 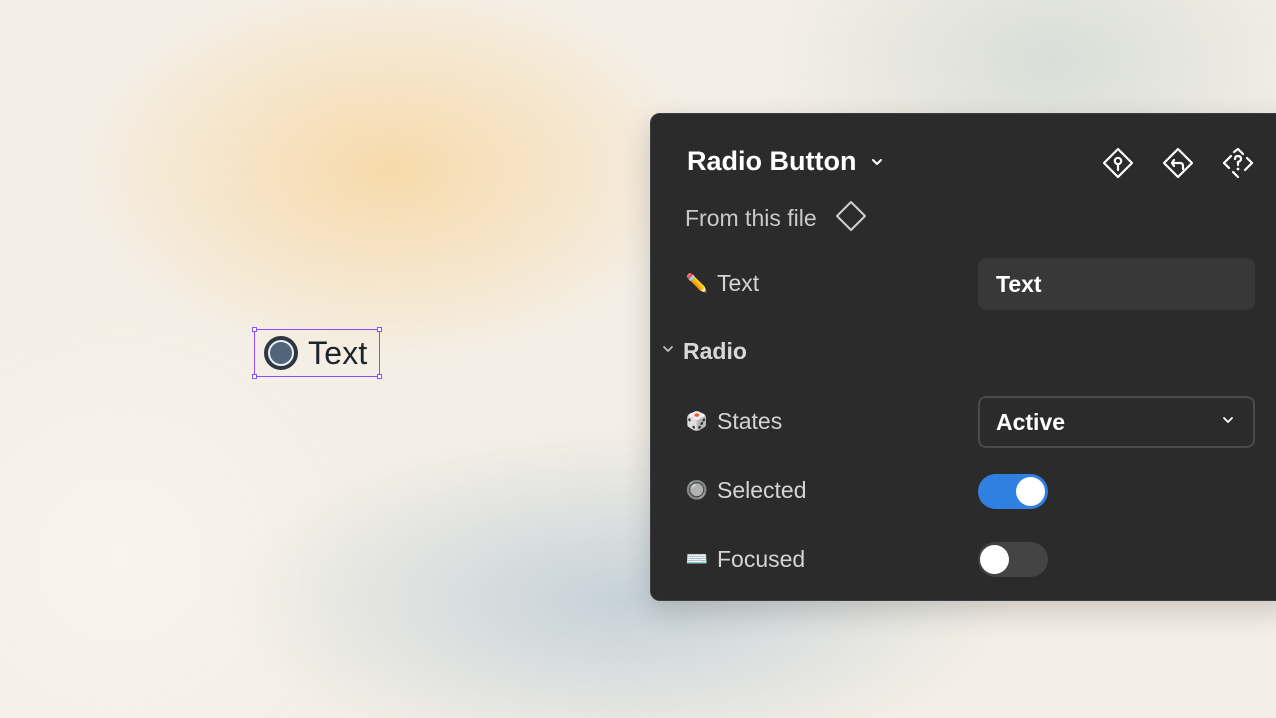 What do you see at coordinates (697, 283) in the screenshot?
I see `pencil-icon: ✏️` at bounding box center [697, 283].